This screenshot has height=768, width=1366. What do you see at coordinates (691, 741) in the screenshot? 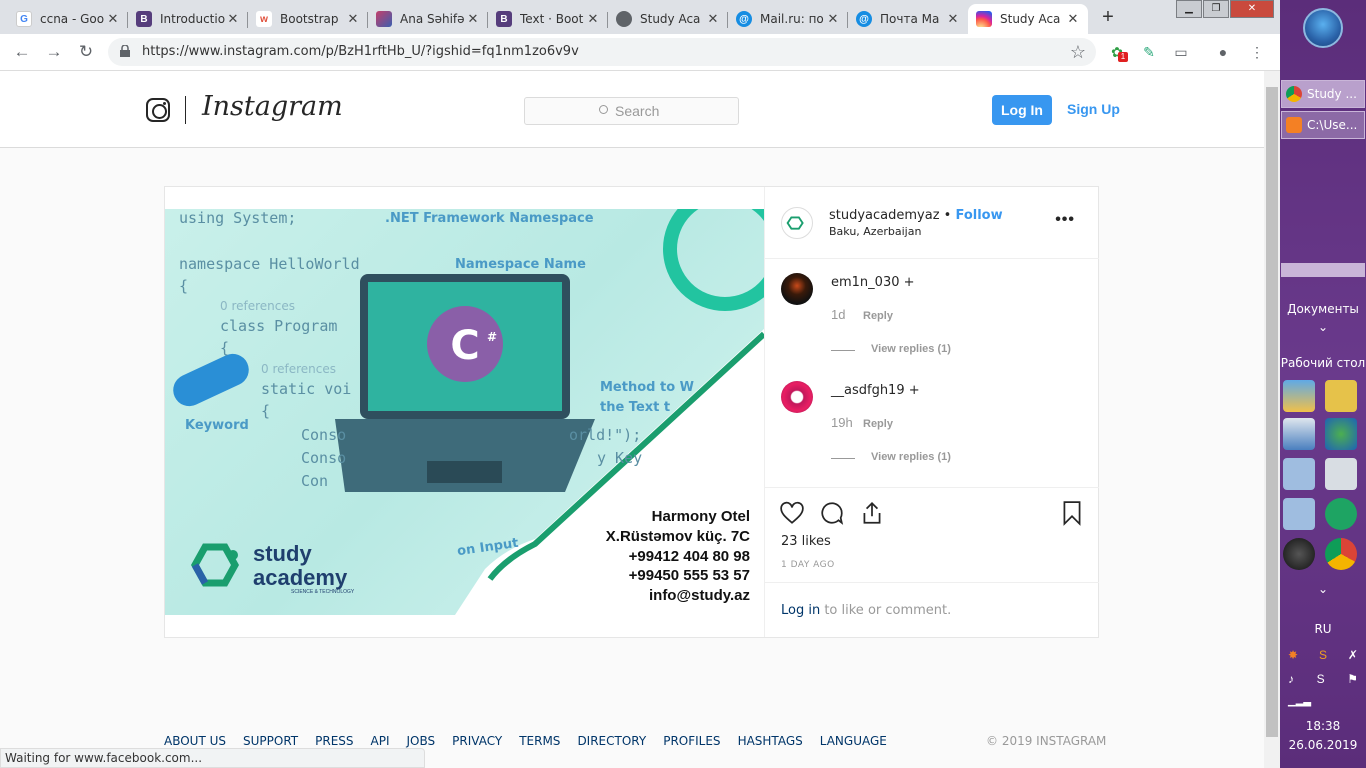
I see `footer-link-profiles: PROFILES` at bounding box center [691, 741].